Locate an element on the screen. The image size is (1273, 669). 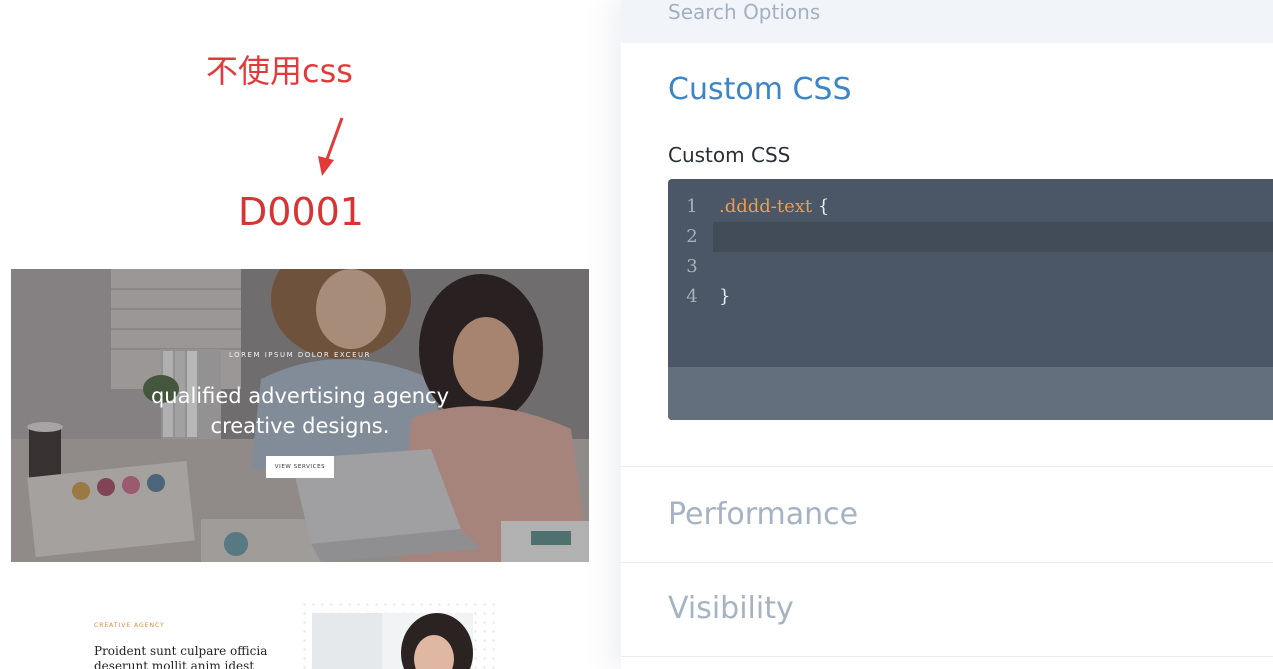
view-services-button: VIEW SERVICES is located at coordinates (300, 467).